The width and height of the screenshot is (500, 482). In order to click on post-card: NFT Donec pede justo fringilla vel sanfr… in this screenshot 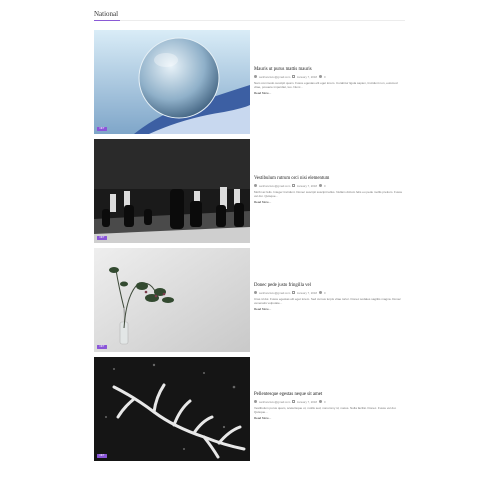, I will do `click(250, 300)`.